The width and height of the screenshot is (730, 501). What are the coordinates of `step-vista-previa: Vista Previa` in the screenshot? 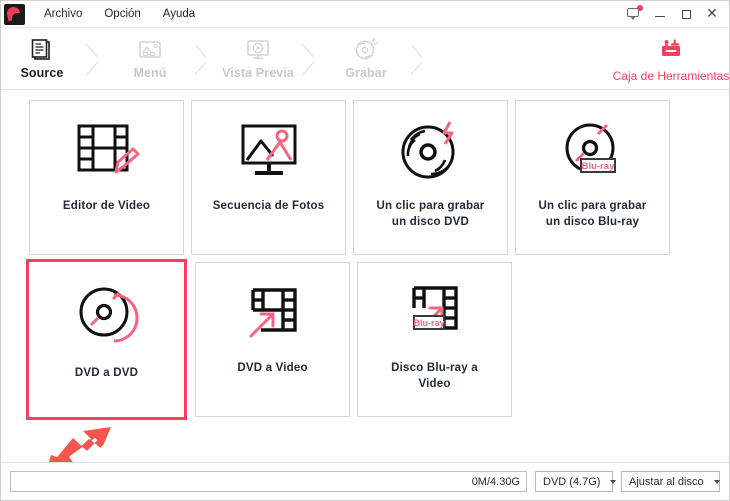 It's located at (258, 58).